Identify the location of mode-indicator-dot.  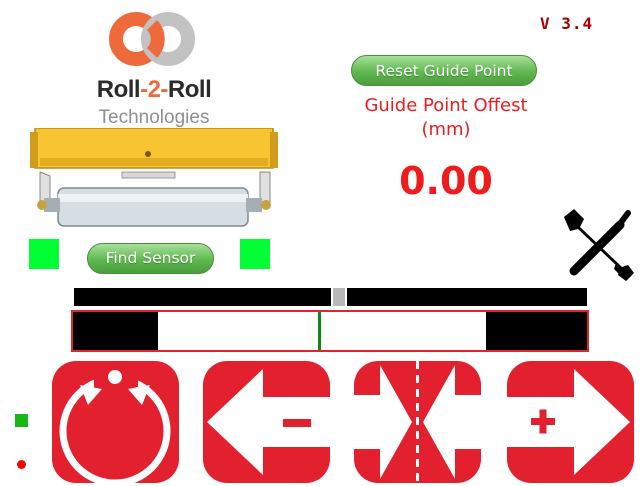
(21, 464).